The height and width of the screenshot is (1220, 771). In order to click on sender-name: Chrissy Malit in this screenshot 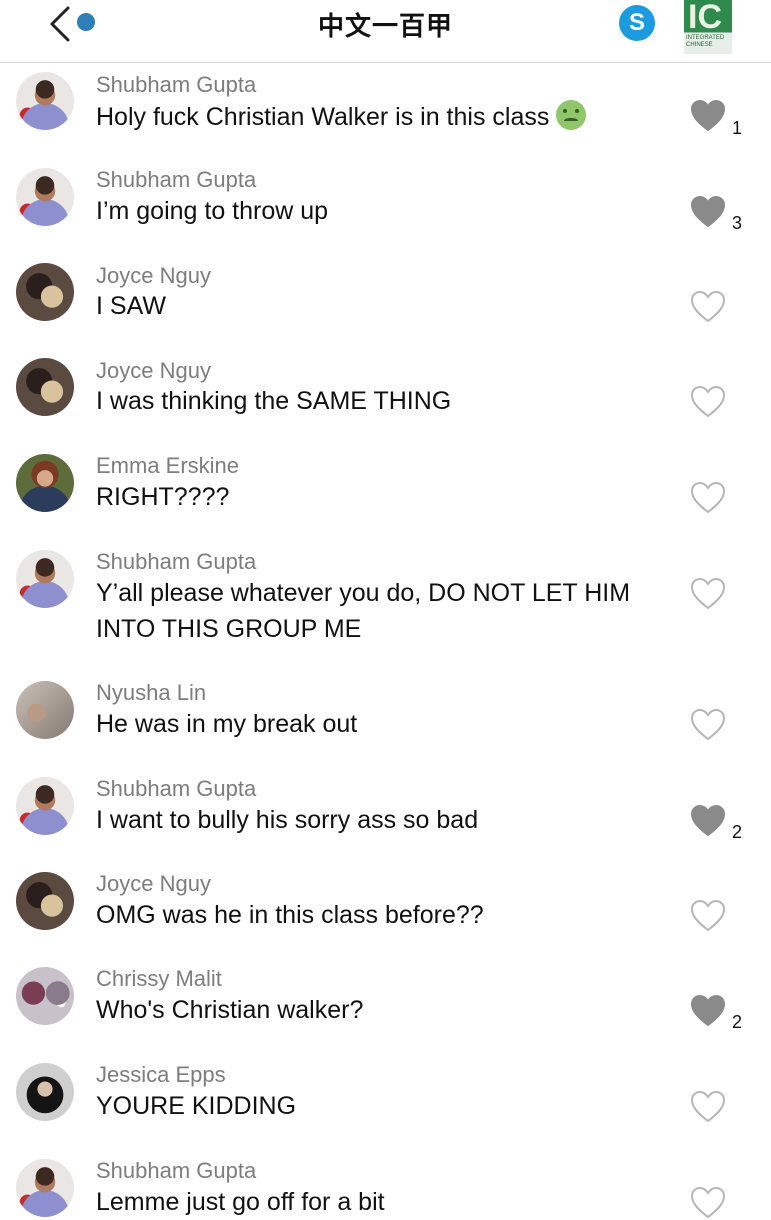, I will do `click(159, 978)`.